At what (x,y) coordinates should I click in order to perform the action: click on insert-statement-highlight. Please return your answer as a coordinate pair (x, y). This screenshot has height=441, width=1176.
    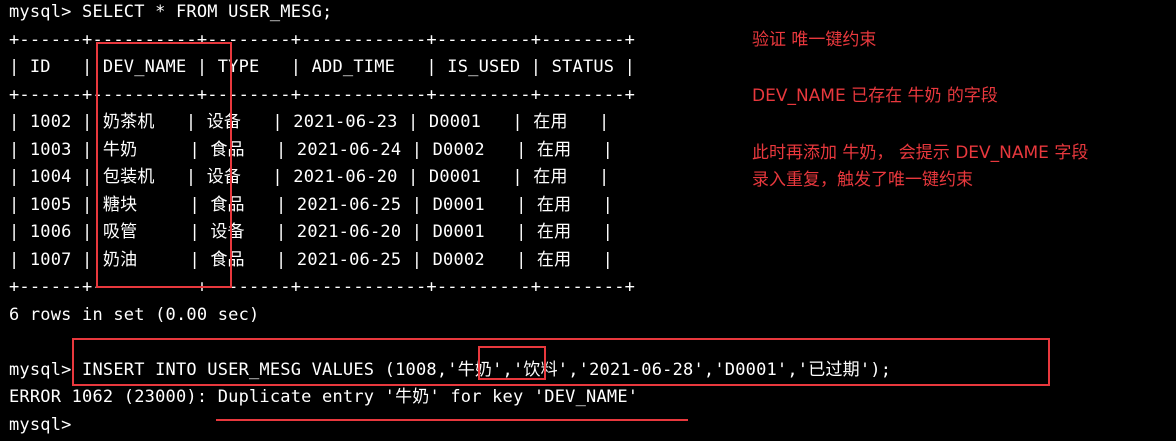
    Looking at the image, I should click on (561, 362).